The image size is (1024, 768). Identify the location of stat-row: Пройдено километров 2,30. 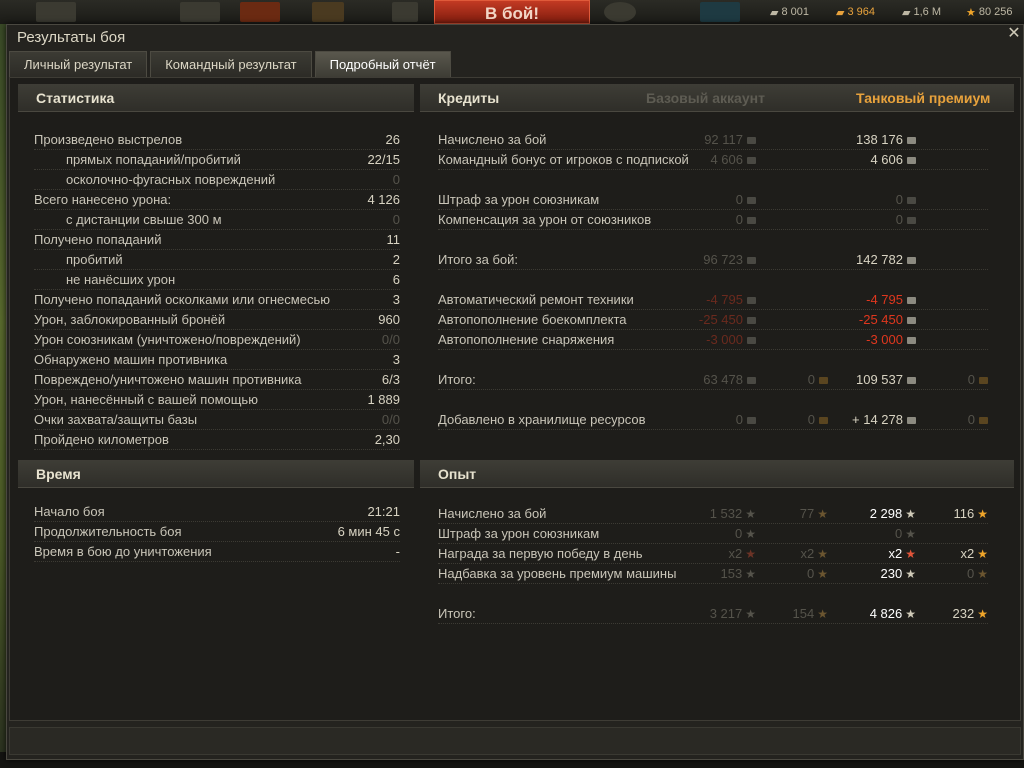
(217, 440).